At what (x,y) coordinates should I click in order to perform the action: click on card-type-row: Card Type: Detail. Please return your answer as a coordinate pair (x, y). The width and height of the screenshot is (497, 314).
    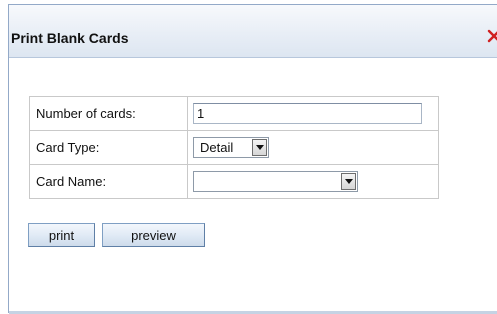
    Looking at the image, I should click on (234, 147).